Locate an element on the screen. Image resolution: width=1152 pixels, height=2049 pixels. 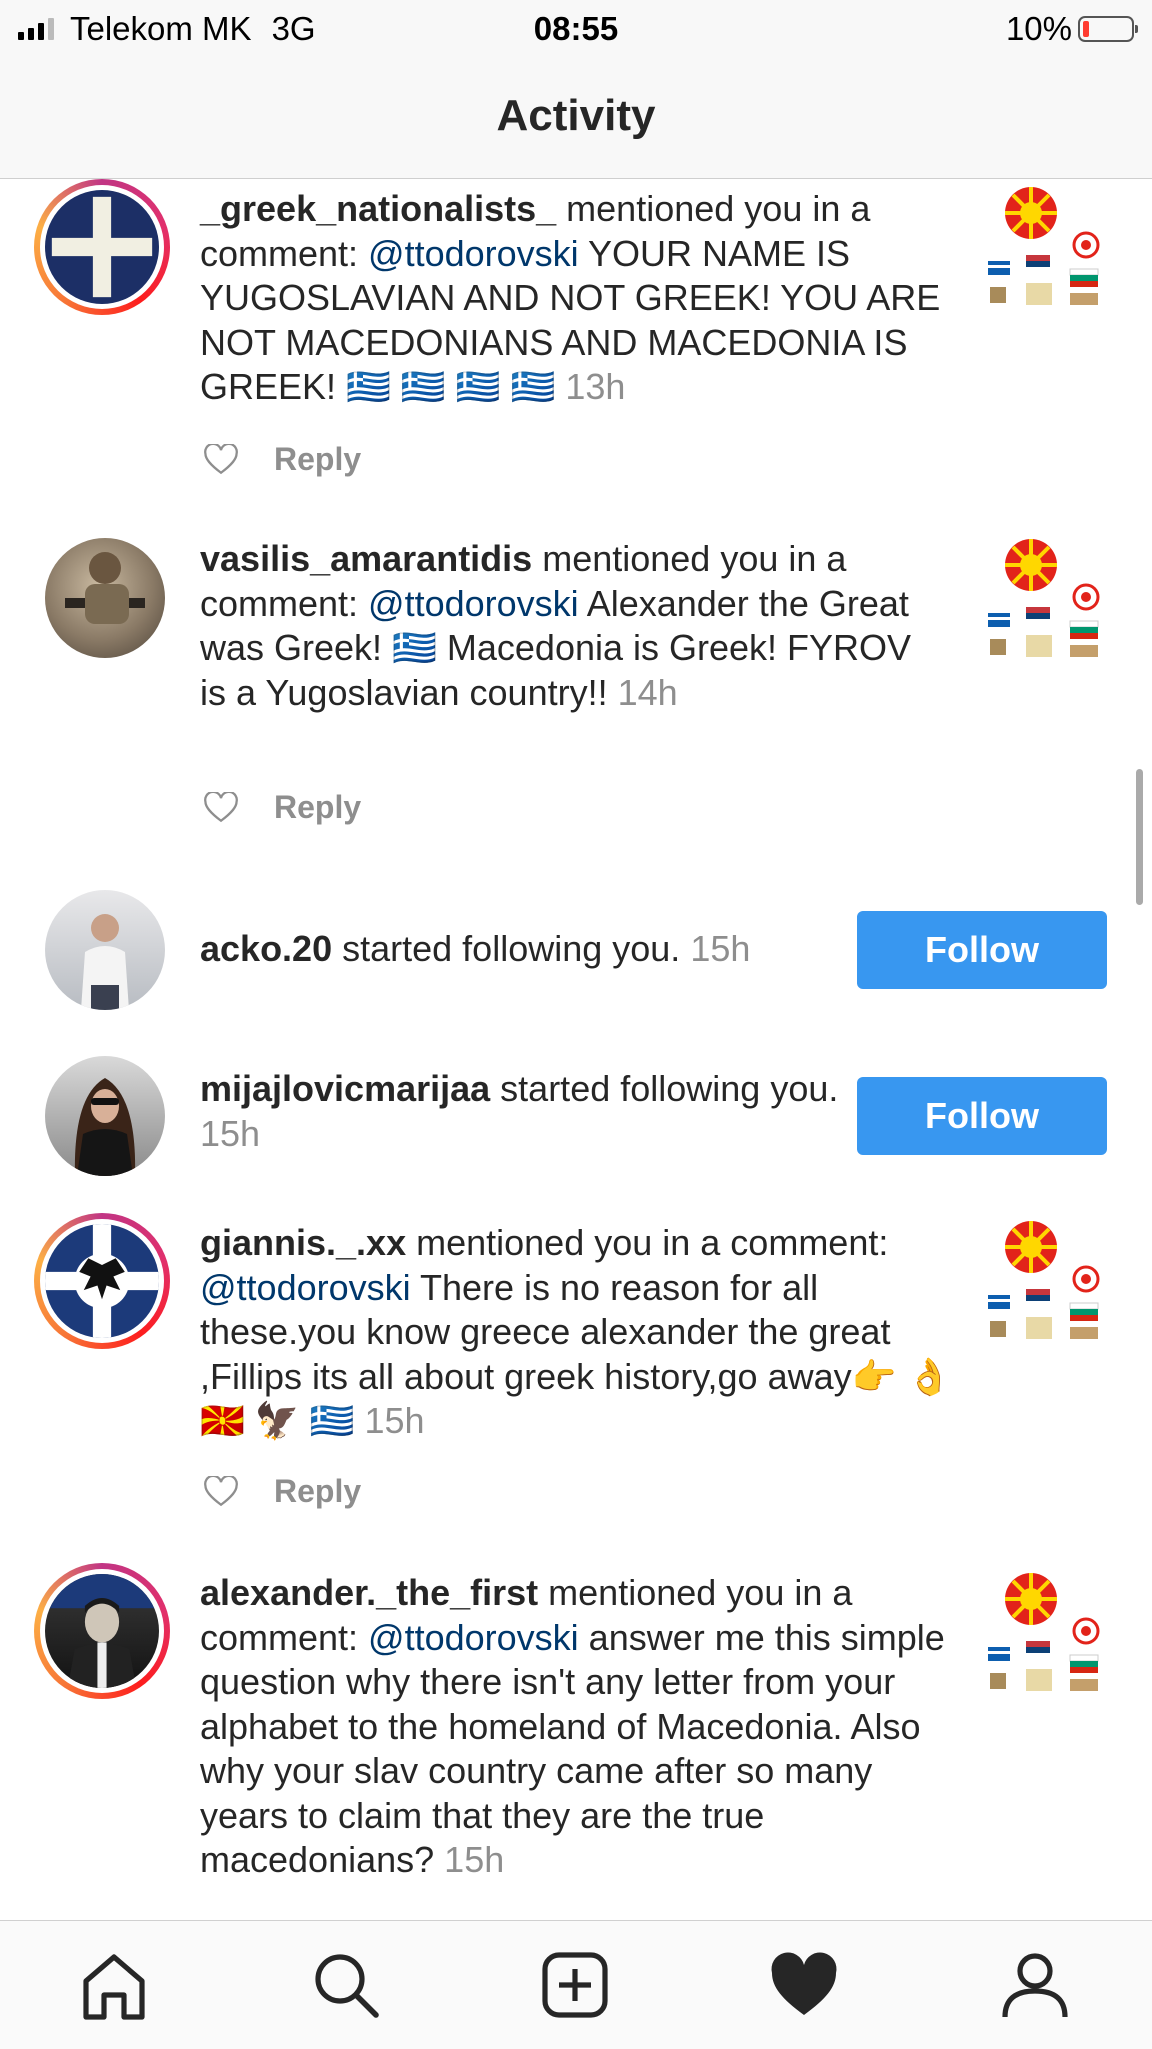
battery-status: 10% is located at coordinates (1071, 29).